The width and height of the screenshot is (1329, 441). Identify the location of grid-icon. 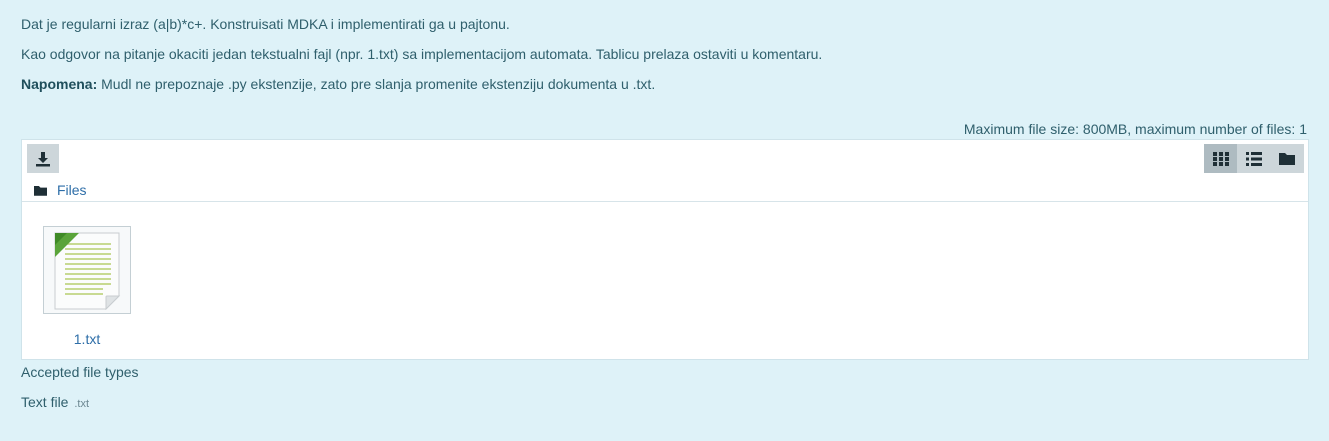
(1220, 158).